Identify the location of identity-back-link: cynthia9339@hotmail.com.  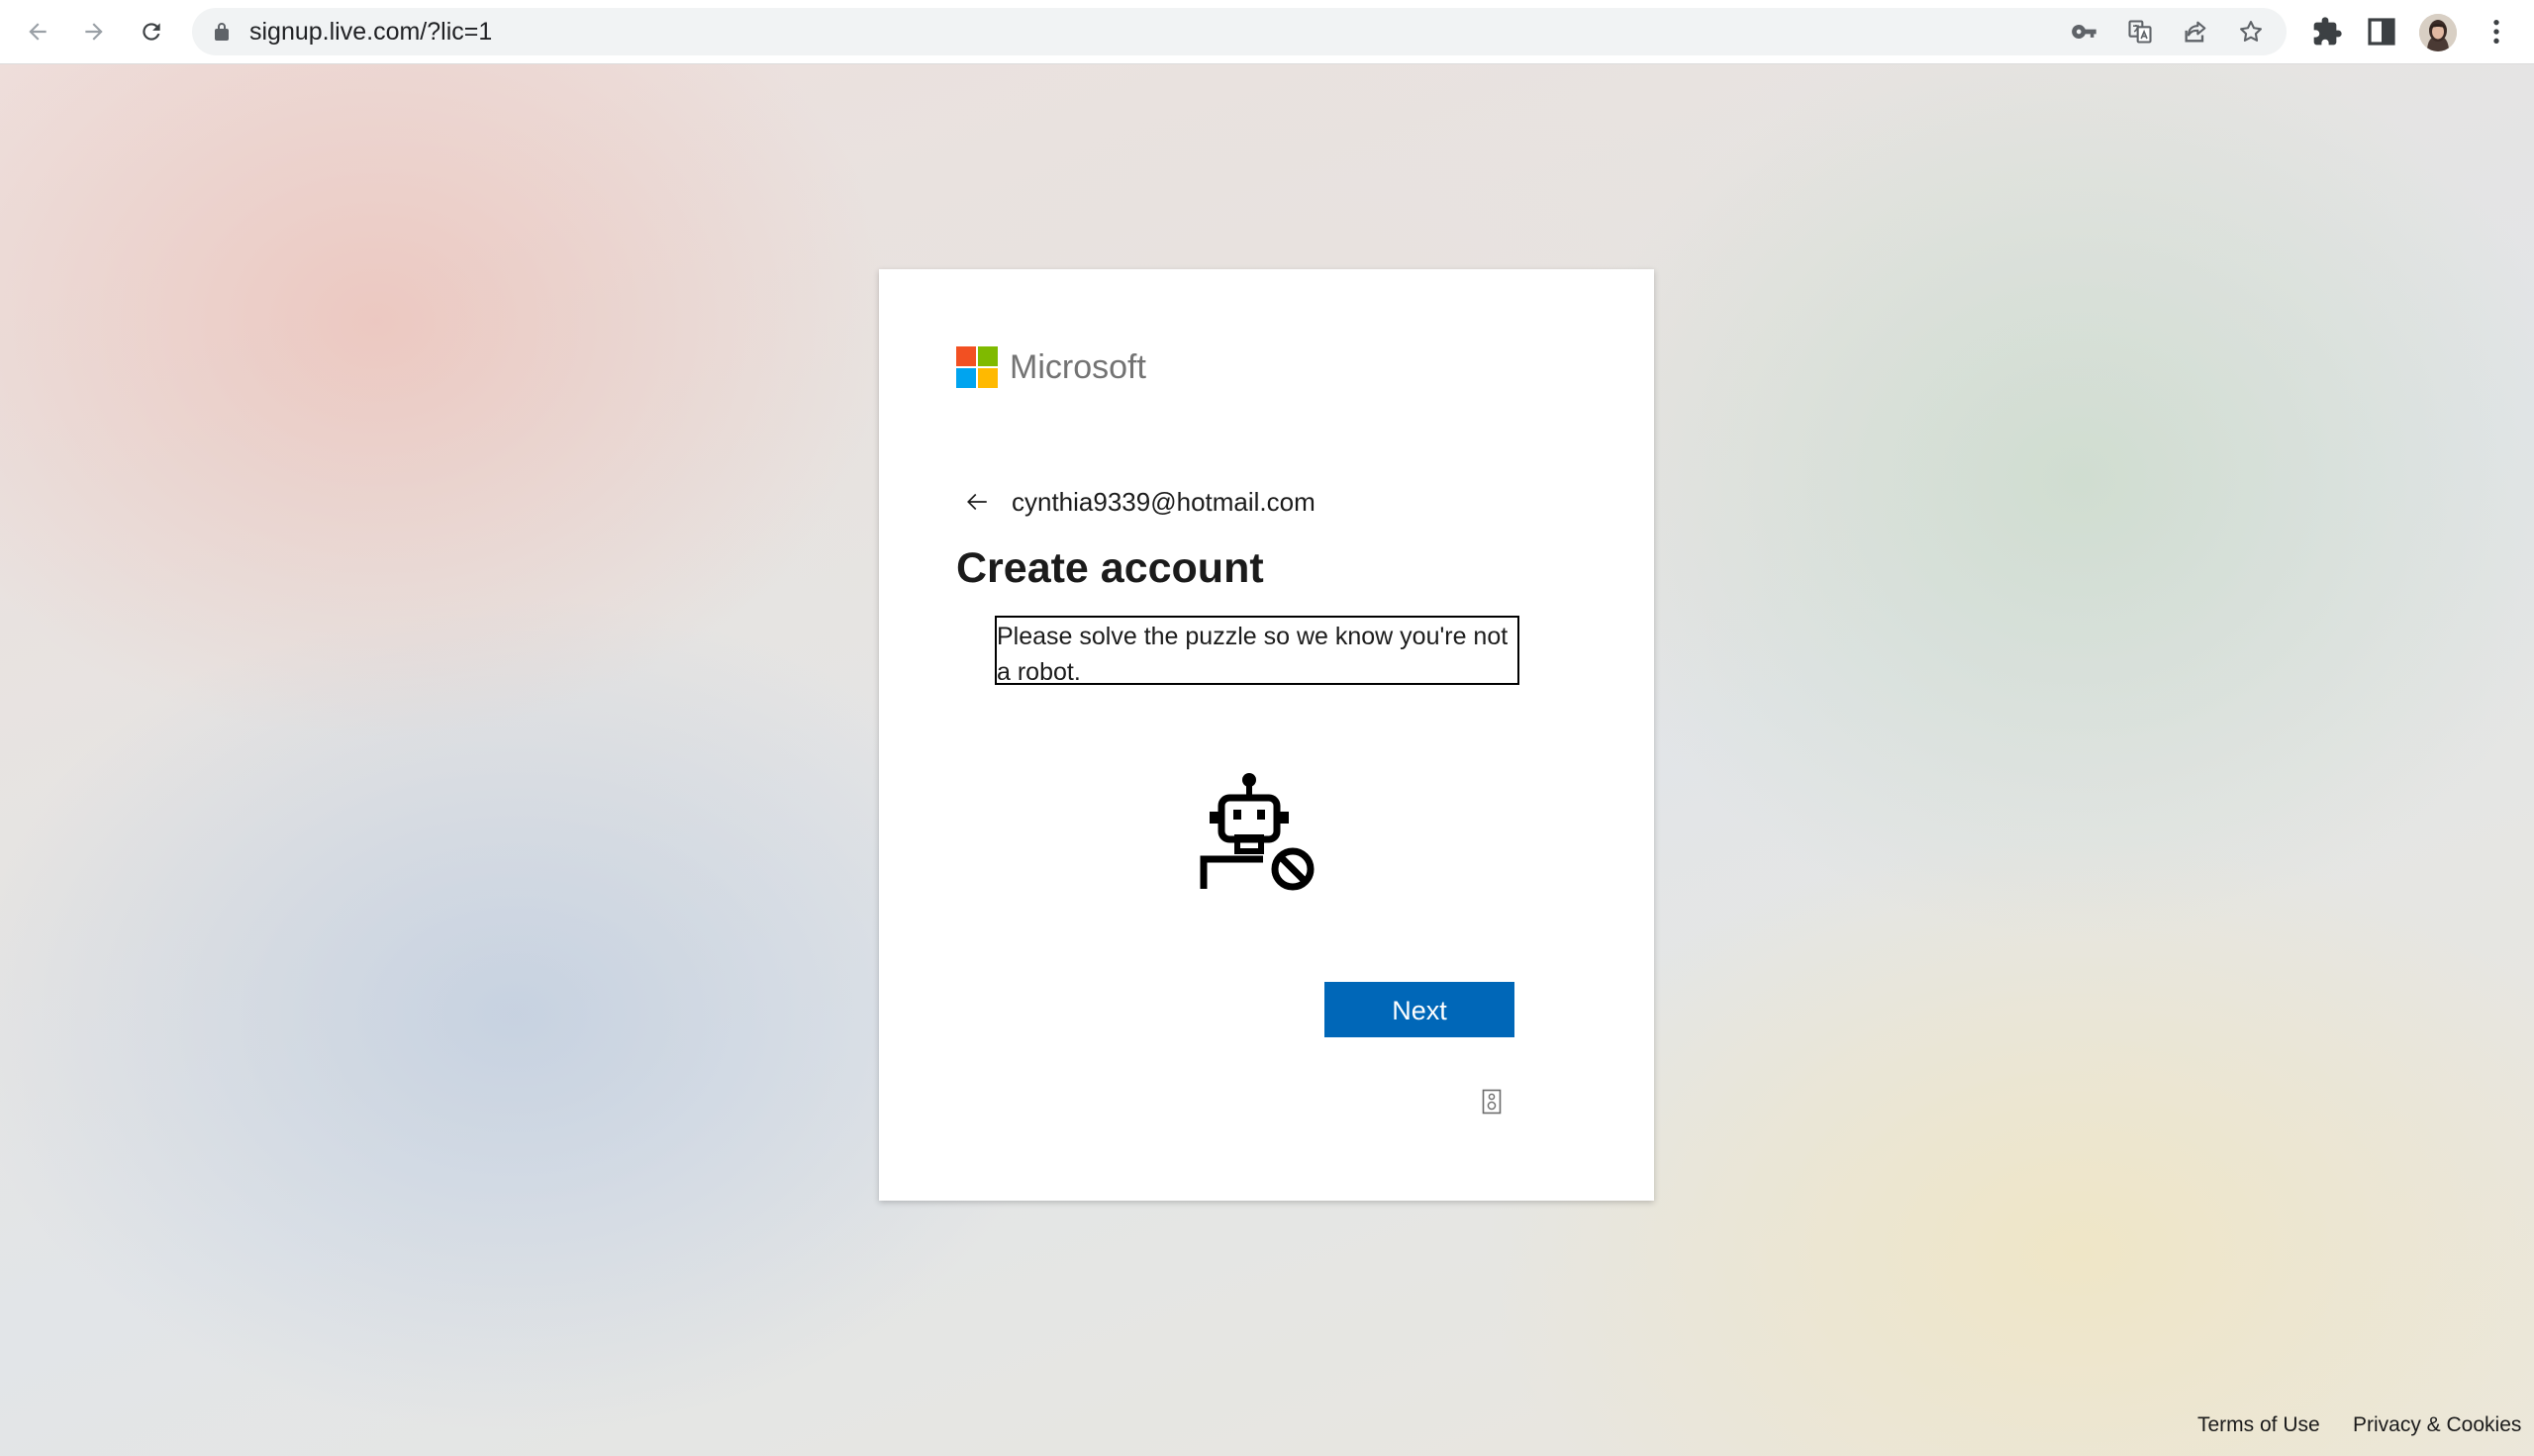
(1140, 502).